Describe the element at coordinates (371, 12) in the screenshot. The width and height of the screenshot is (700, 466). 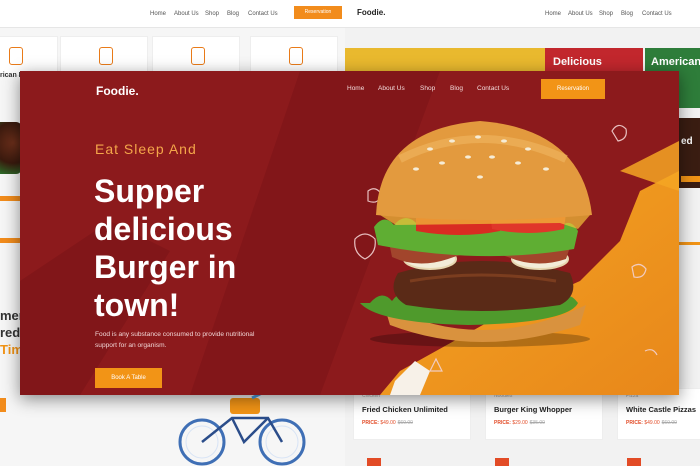
I see `bg-logo: Foodie.` at that location.